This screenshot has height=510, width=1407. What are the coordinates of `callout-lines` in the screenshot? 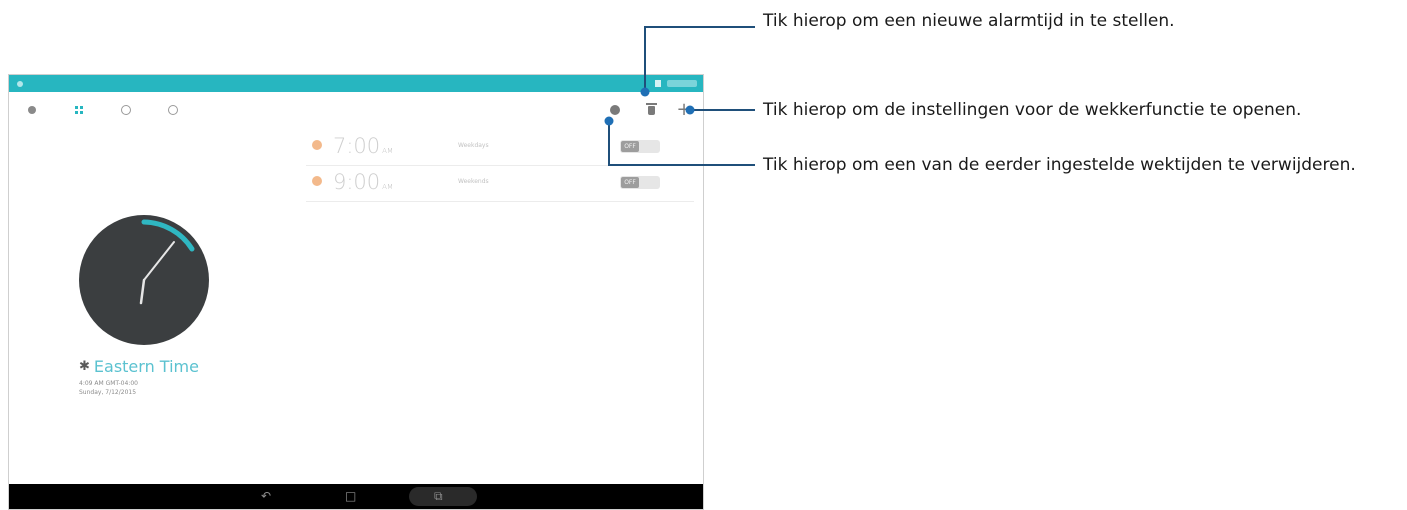 It's located at (679, 96).